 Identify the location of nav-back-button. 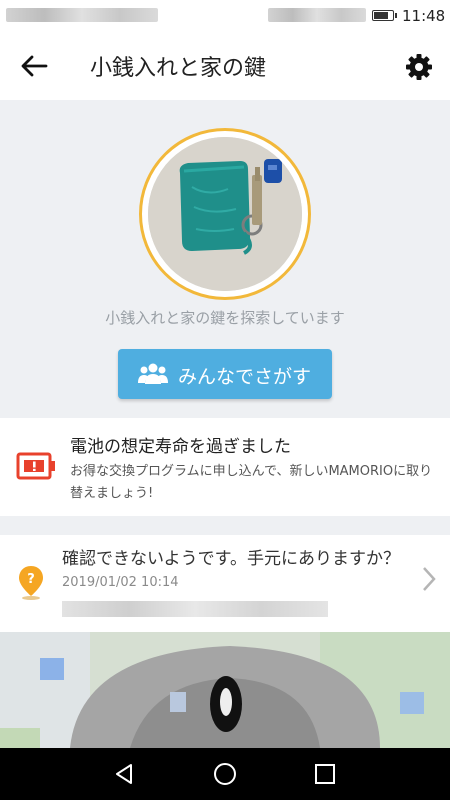
(125, 774).